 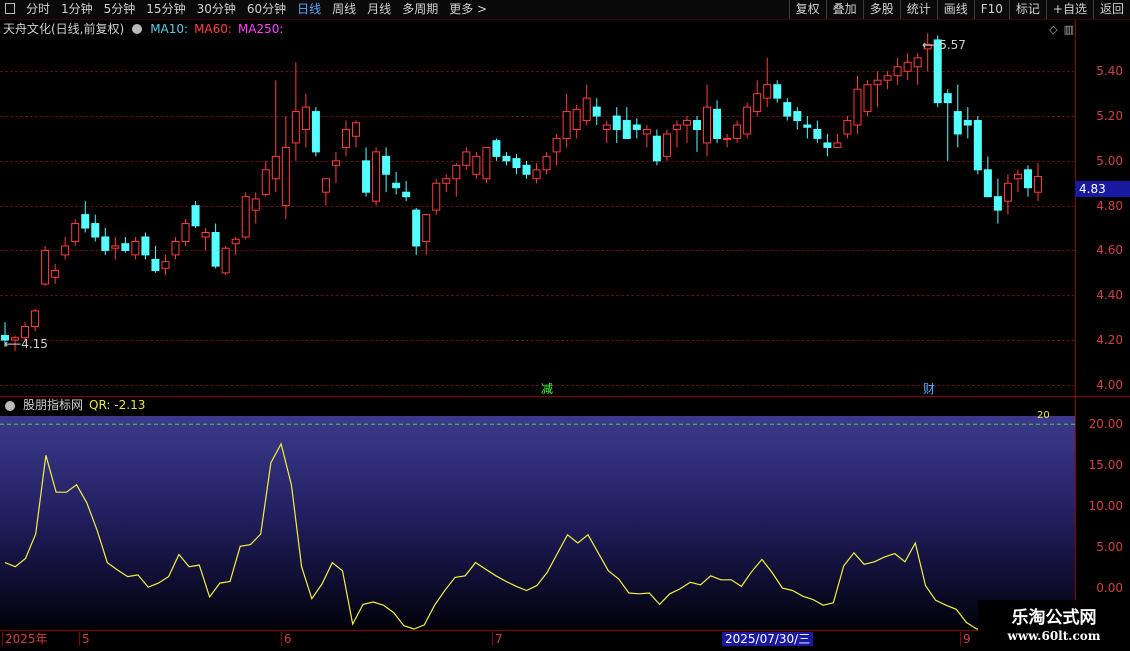 I want to click on price-tick: 4.00, so click(x=1109, y=384).